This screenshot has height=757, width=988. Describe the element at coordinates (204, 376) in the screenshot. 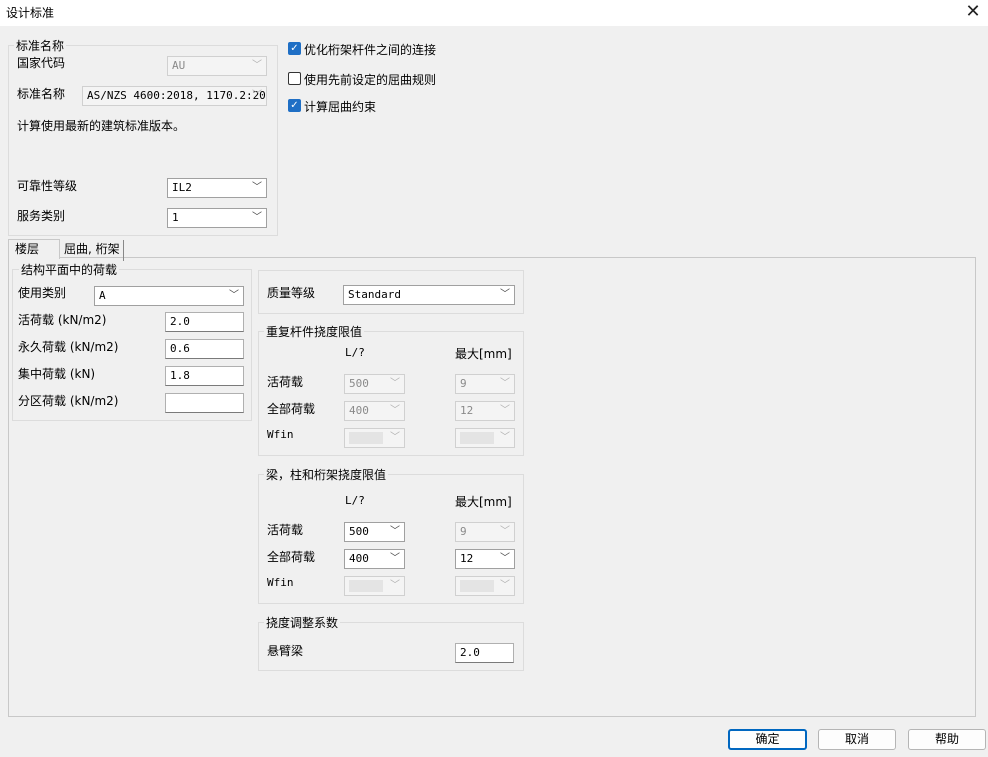

I see `concentrated-load-input: 1.8` at that location.